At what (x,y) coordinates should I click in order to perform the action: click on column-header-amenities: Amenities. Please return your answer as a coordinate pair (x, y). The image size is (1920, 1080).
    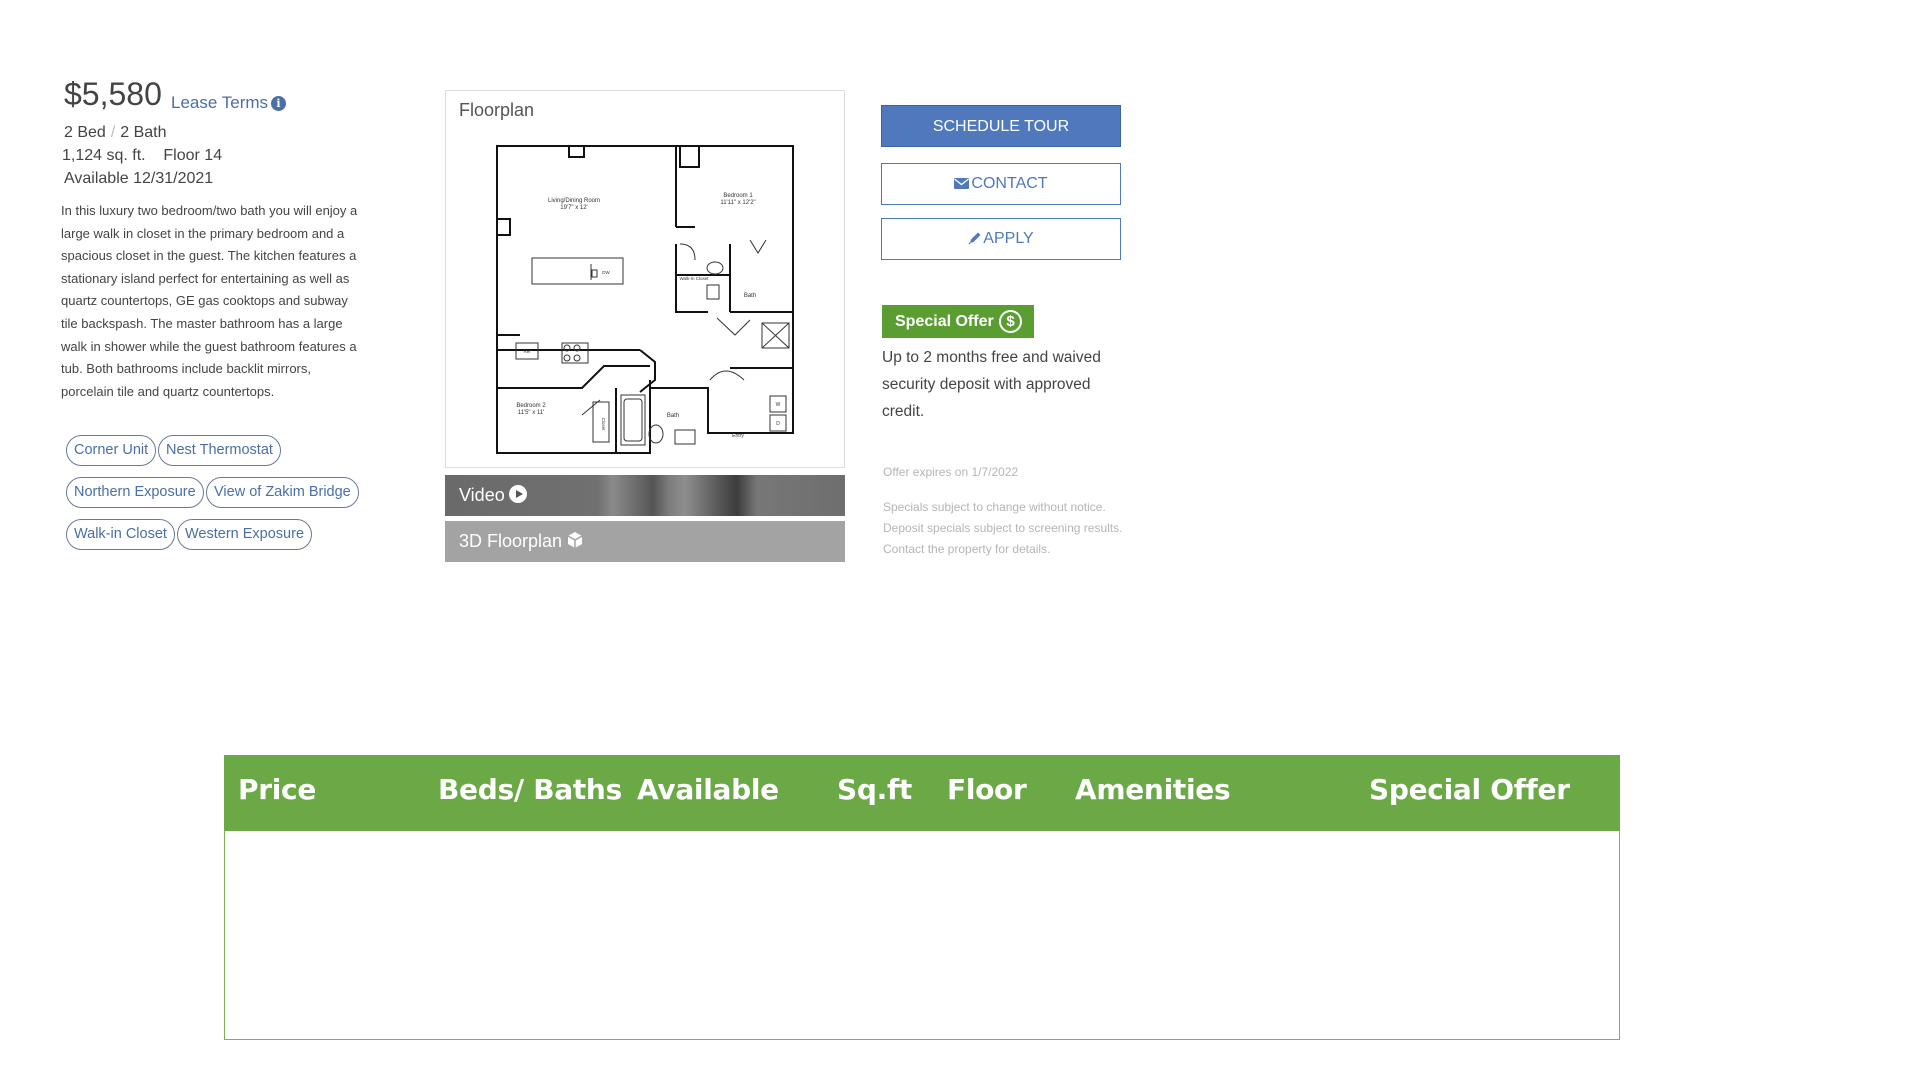
    Looking at the image, I should click on (1153, 789).